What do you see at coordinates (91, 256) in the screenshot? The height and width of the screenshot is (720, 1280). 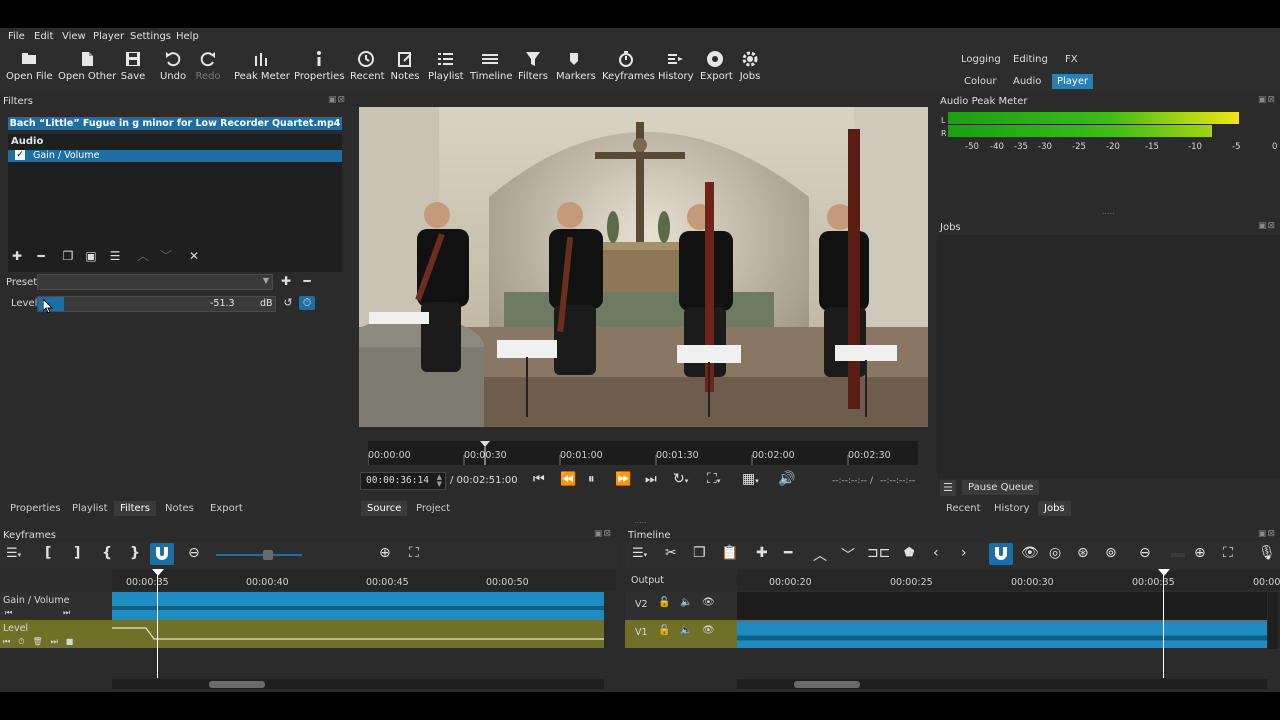 I see `paste-filter-button: ▣` at bounding box center [91, 256].